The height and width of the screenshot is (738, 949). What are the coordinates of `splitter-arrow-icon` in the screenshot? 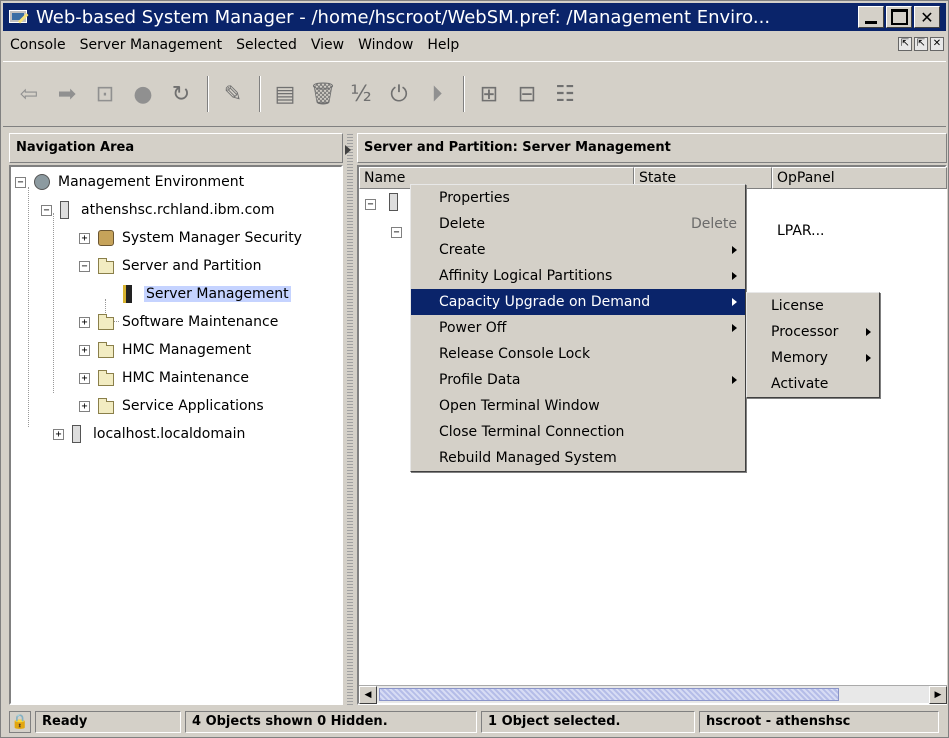 It's located at (348, 150).